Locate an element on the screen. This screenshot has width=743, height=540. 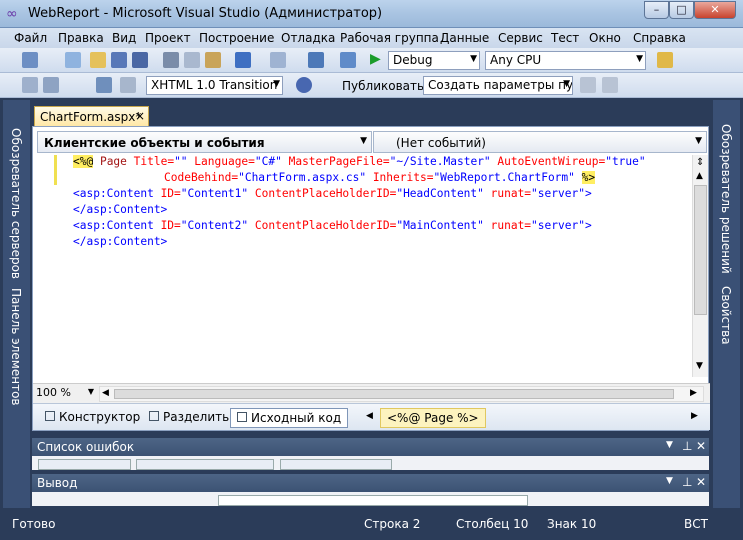
standard-toolbar: ▶ Debug ▼ Any CPU ▼ is located at coordinates (371, 60).